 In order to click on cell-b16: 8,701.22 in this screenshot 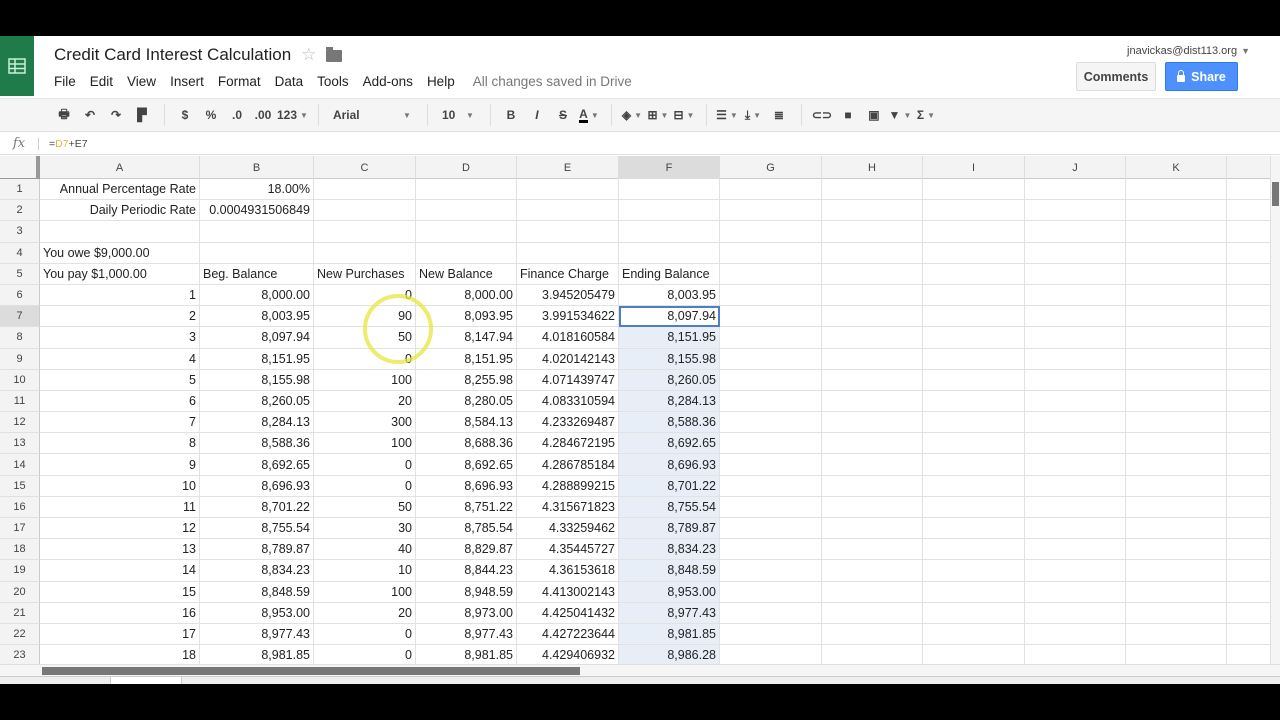, I will do `click(257, 507)`.